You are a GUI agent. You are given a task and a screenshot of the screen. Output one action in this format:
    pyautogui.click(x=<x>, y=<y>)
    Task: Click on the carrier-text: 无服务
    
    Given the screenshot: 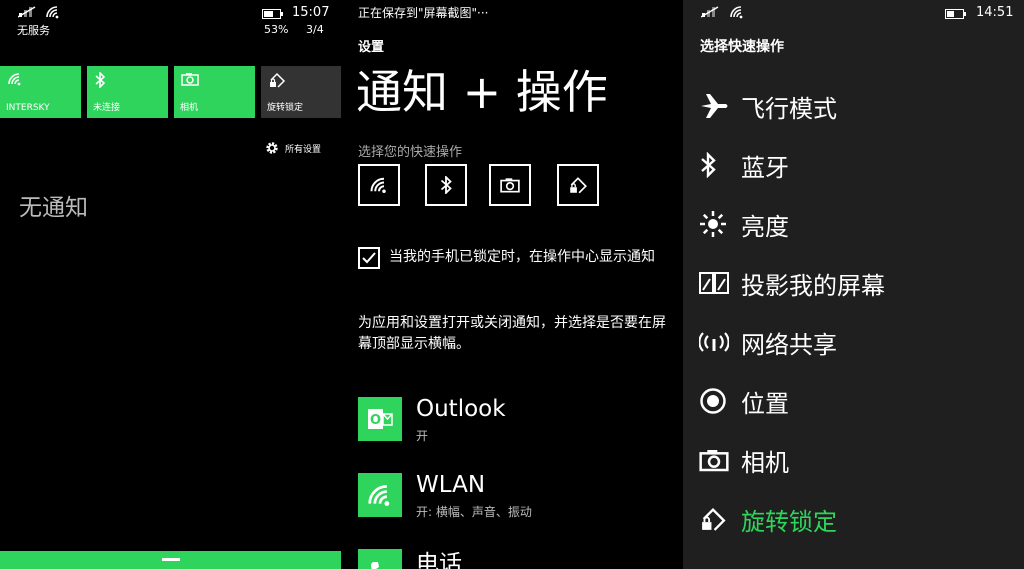 What is the action you would take?
    pyautogui.click(x=33, y=30)
    